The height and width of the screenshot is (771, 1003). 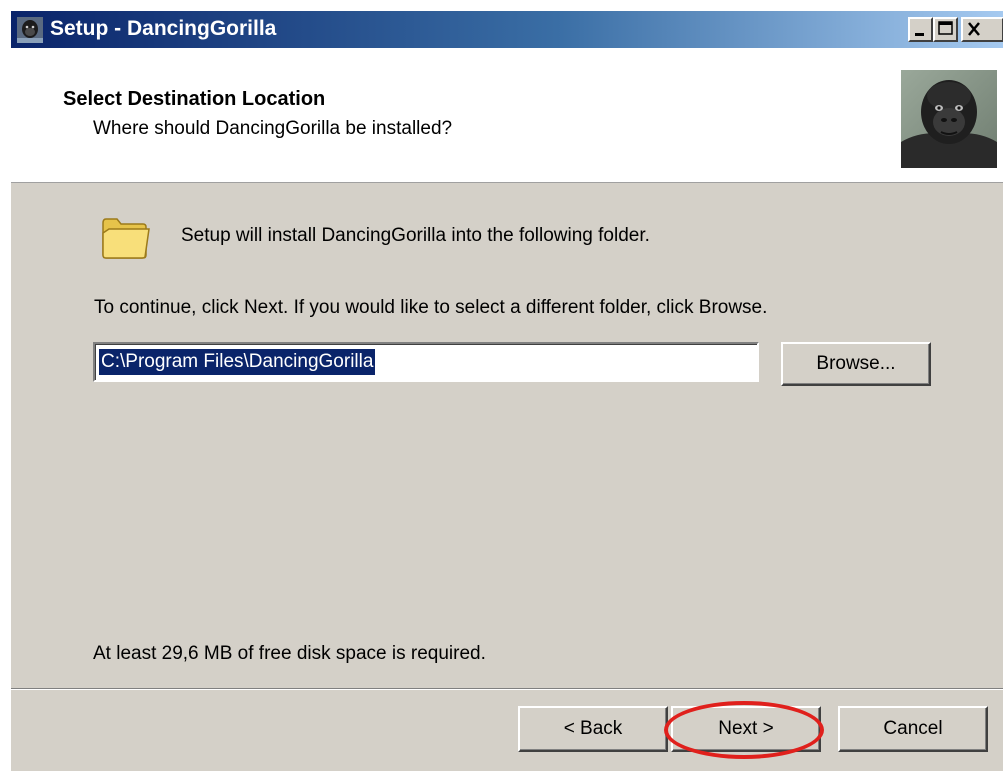 I want to click on footer-divider, so click(x=507, y=689).